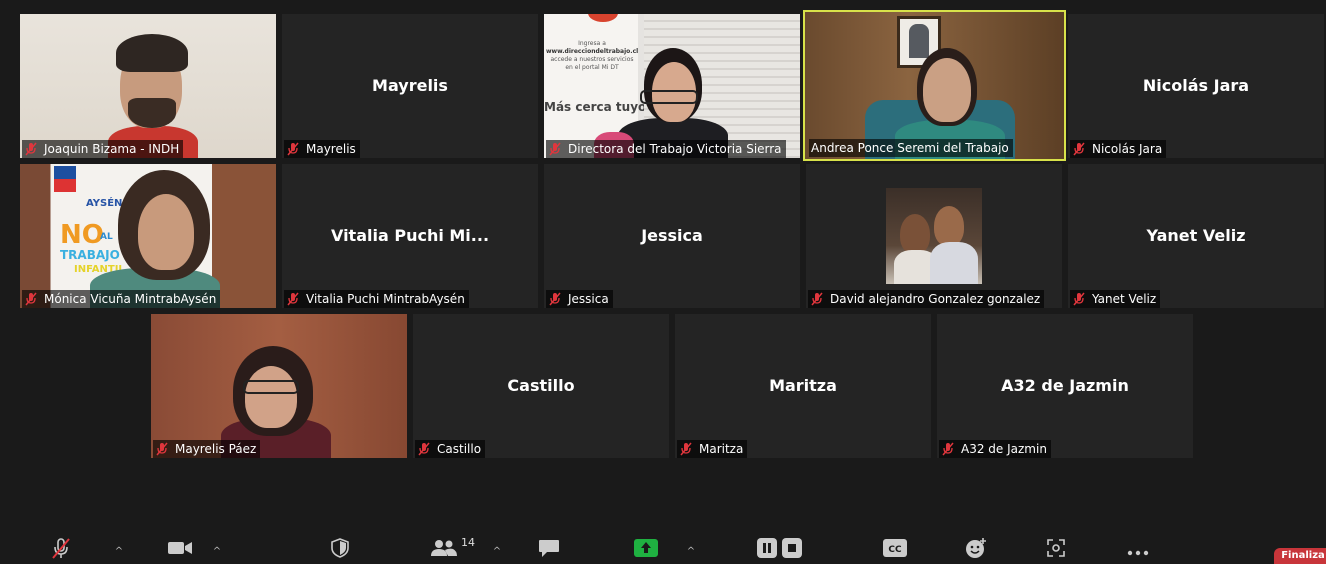 Image resolution: width=1326 pixels, height=564 pixels. I want to click on stop-record-icon, so click(792, 550).